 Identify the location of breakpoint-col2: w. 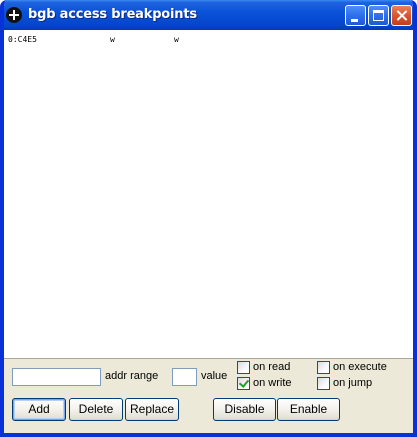
(112, 39).